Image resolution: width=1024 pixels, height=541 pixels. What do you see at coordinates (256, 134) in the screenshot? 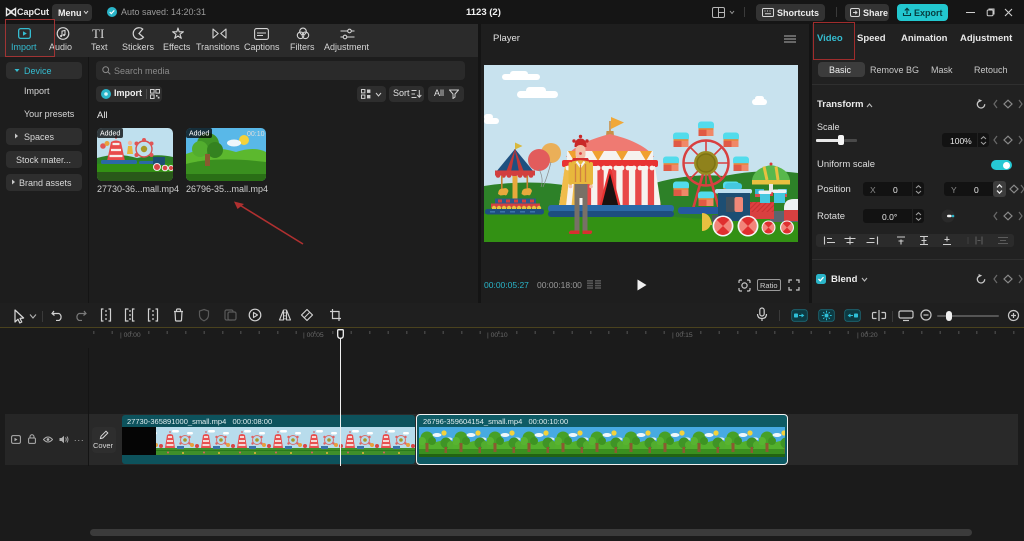
I see `svg-text: 00:10` at bounding box center [256, 134].